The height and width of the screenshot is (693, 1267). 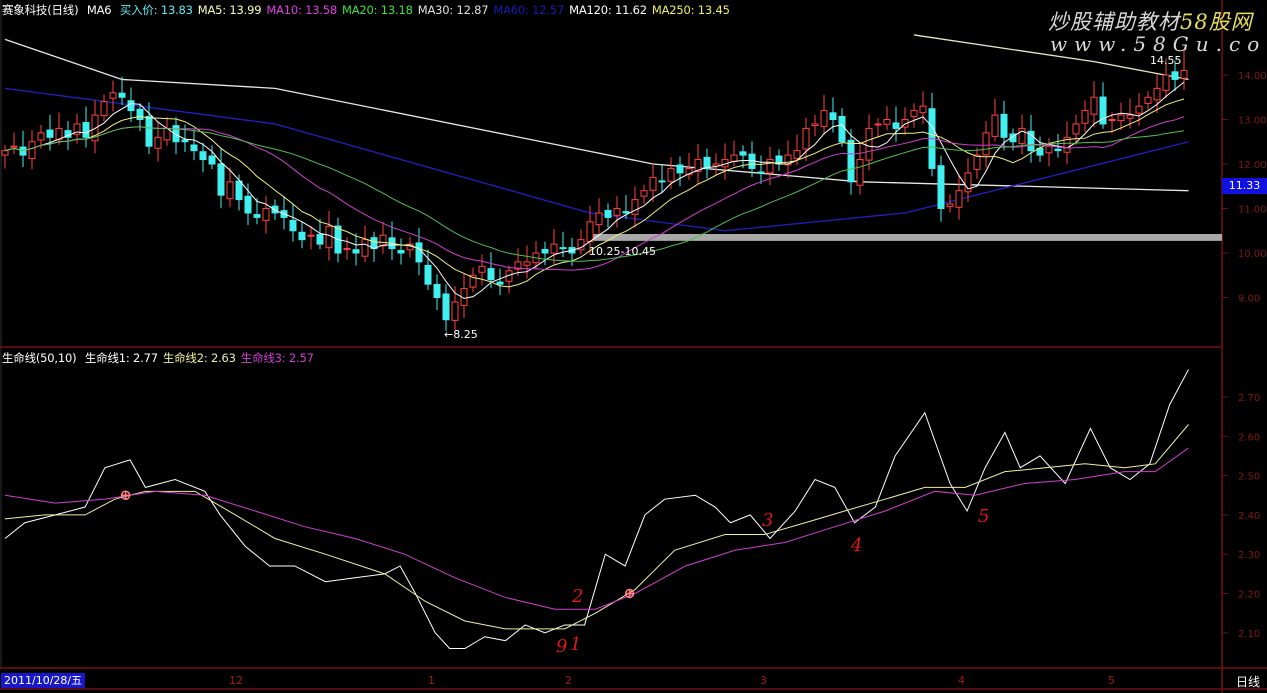 I want to click on hand-mark-1: 1, so click(x=576, y=644).